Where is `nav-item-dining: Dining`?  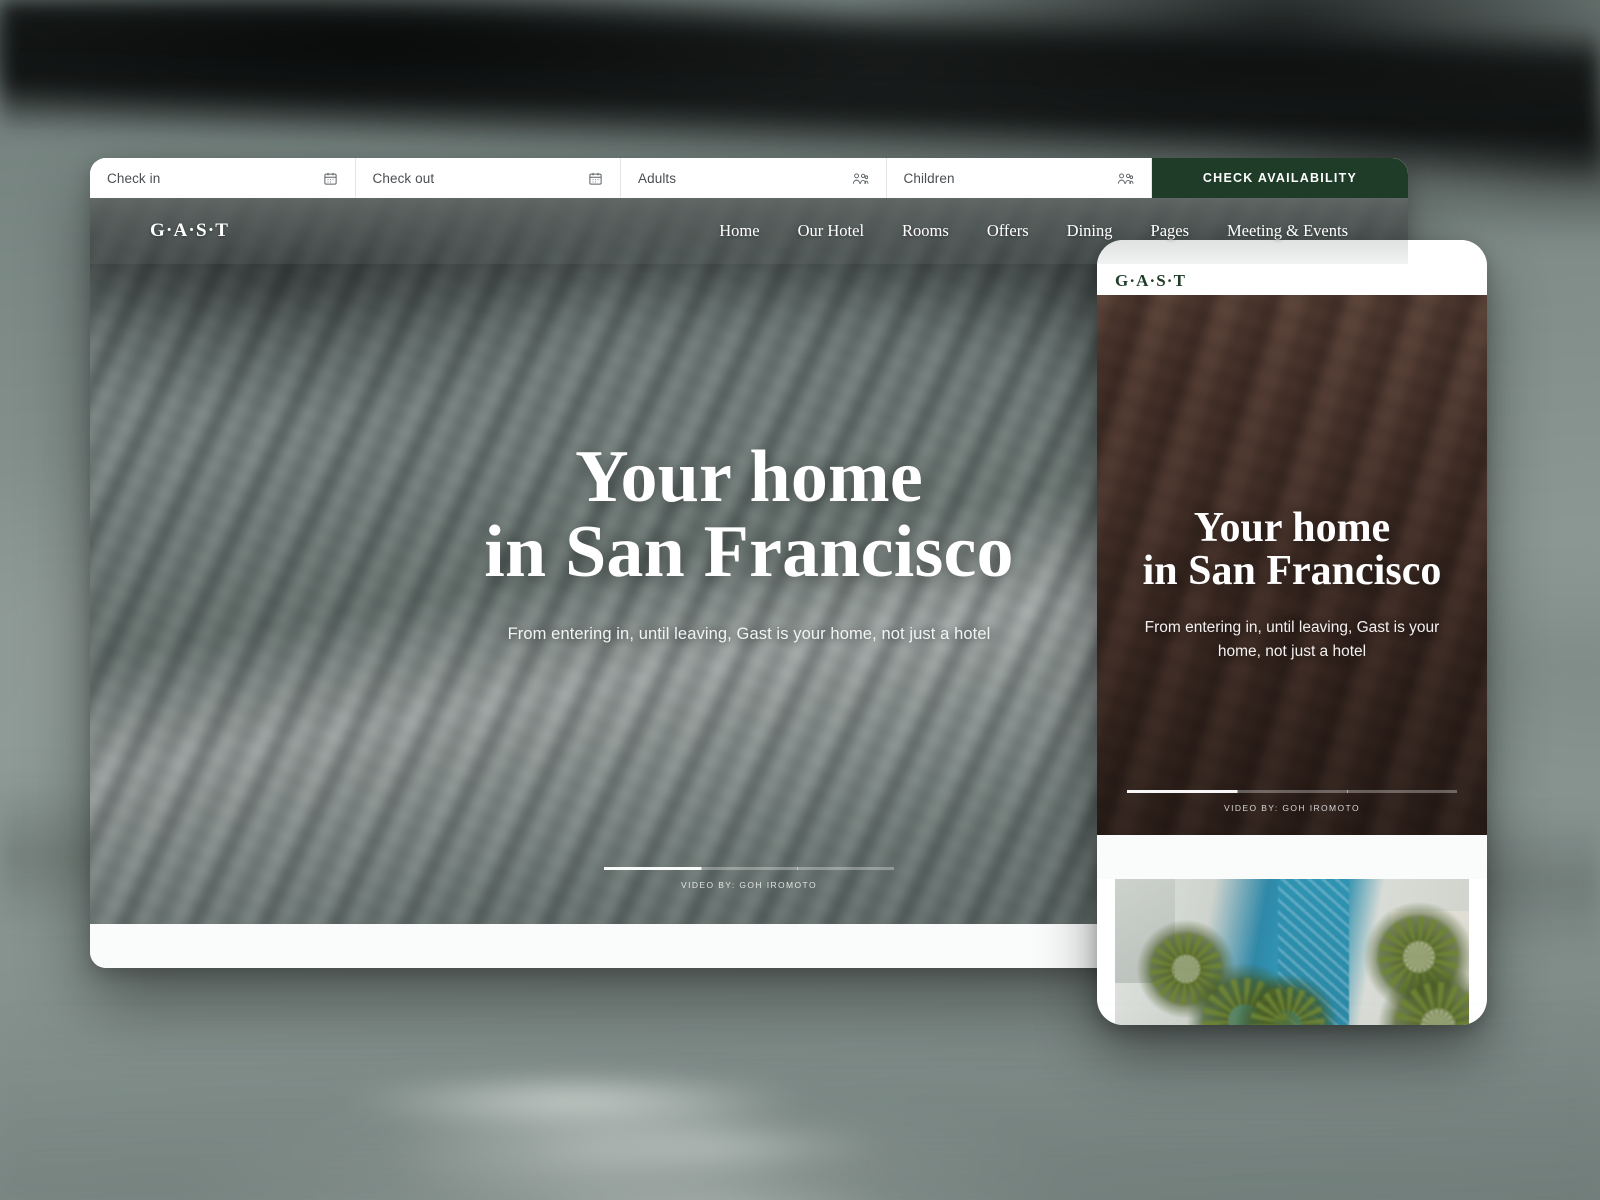
nav-item-dining: Dining is located at coordinates (1090, 231).